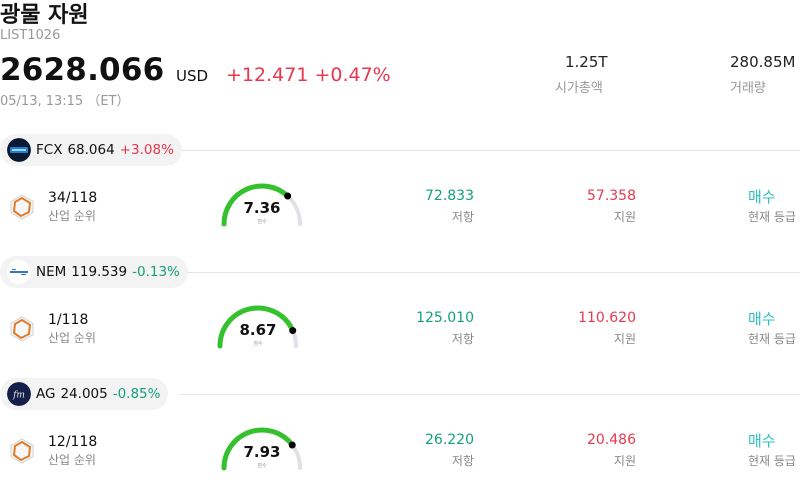 Image resolution: width=800 pixels, height=488 pixels. What do you see at coordinates (607, 318) in the screenshot?
I see `support-value: 110.620` at bounding box center [607, 318].